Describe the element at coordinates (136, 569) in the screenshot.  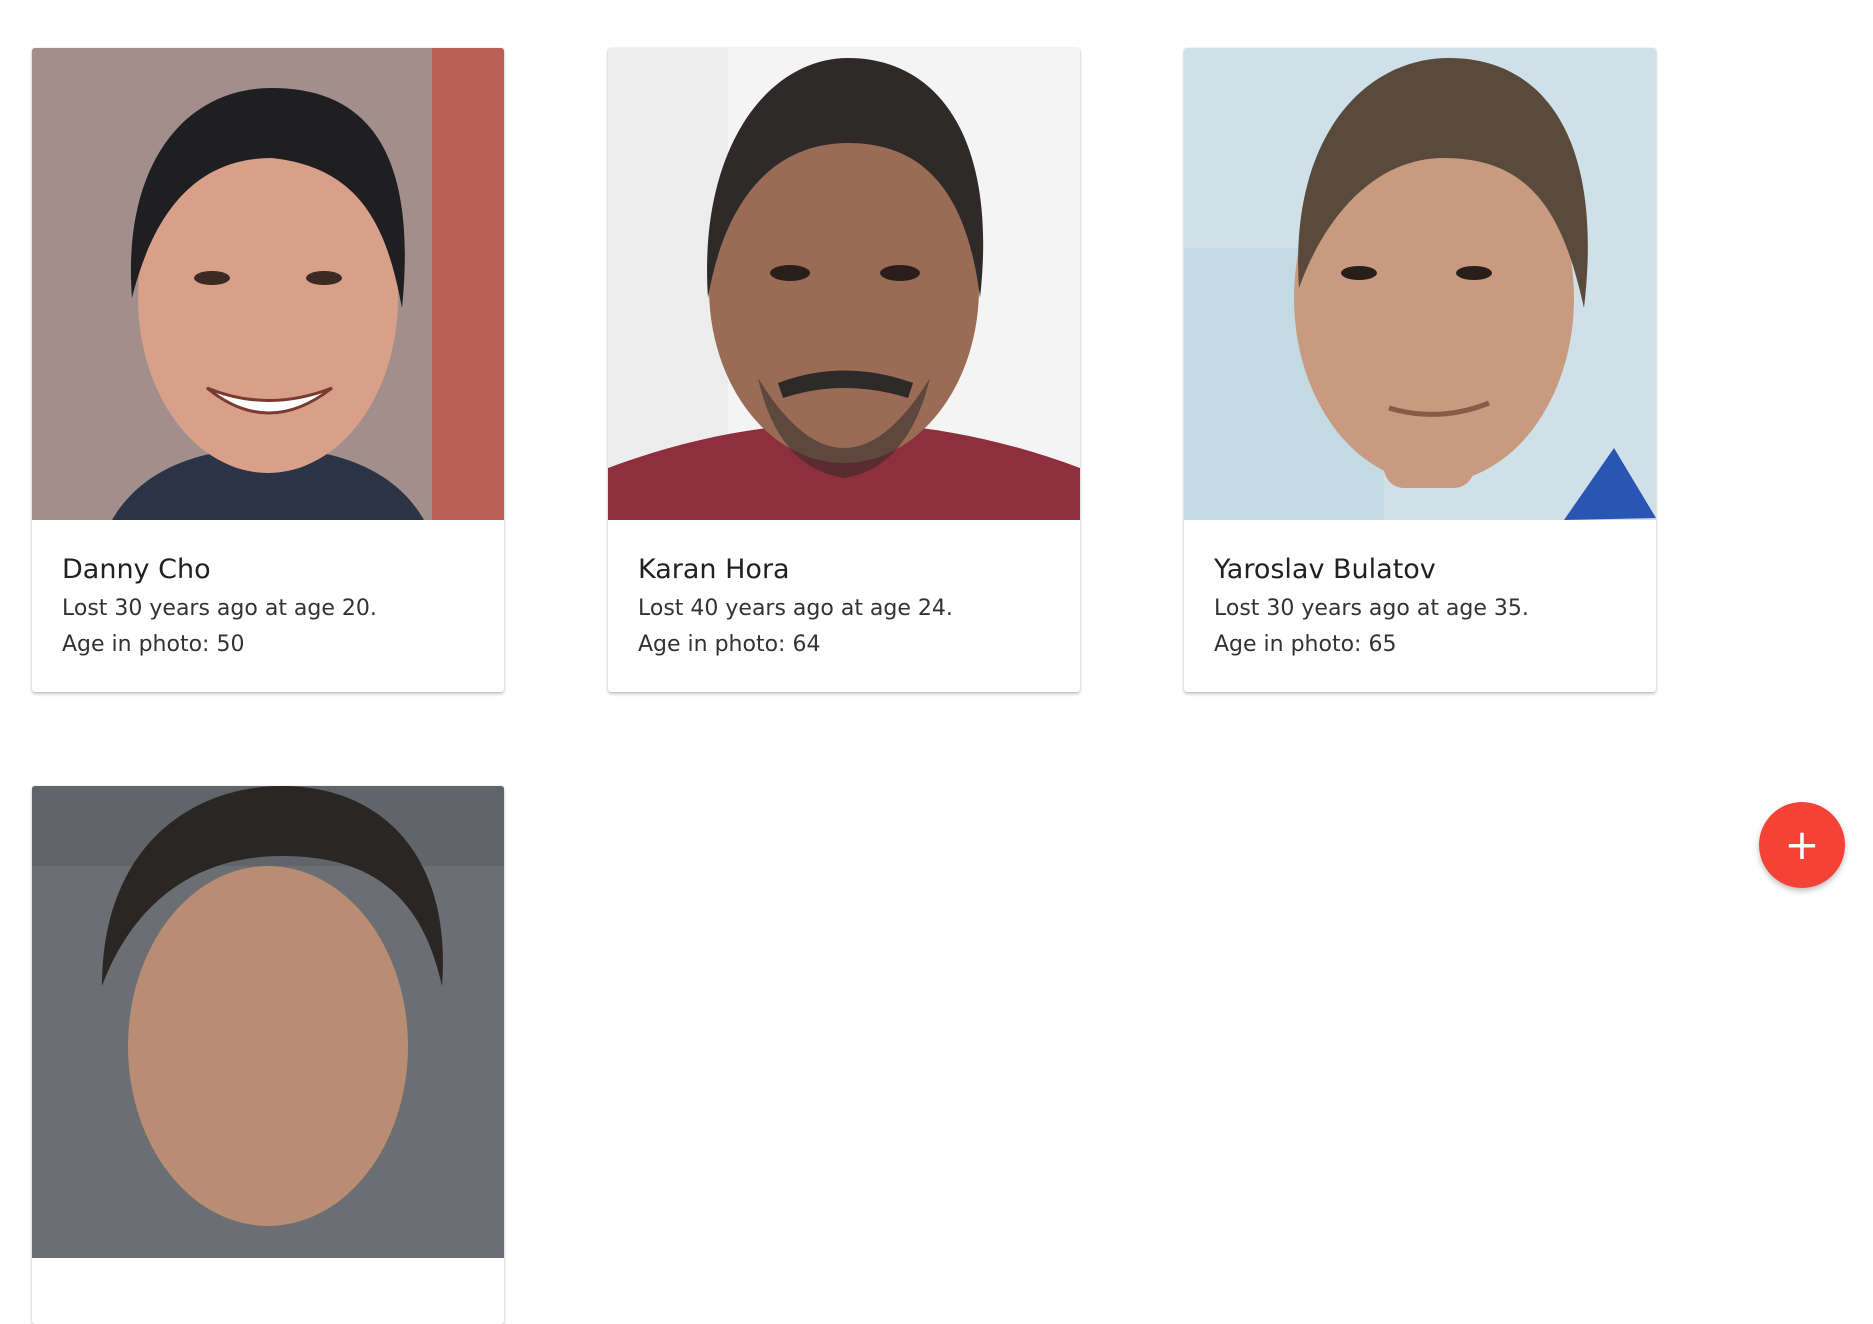
I see `person-name: Danny Cho` at that location.